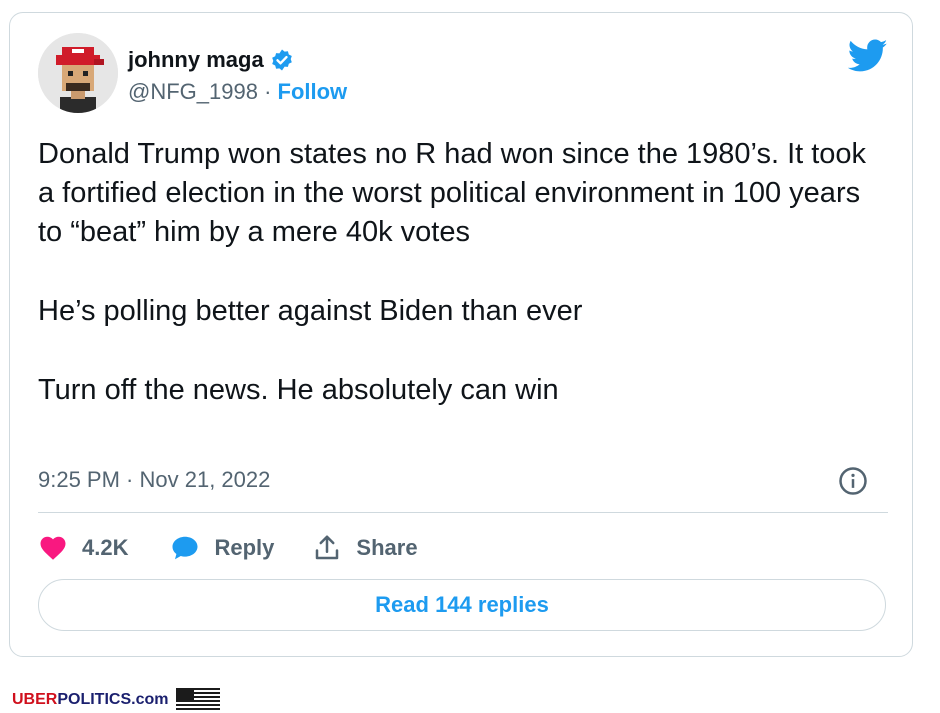 The height and width of the screenshot is (713, 940). I want to click on tweet-timestamp: 9:25 PM · Nov 21, 2022, so click(154, 480).